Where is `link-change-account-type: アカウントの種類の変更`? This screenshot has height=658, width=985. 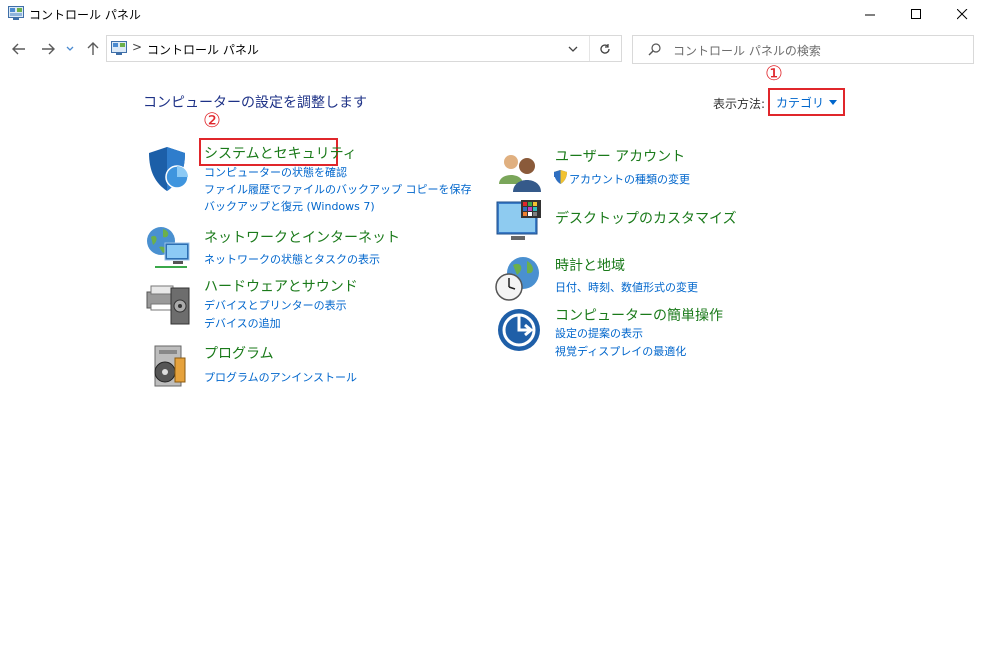 link-change-account-type: アカウントの種類の変更 is located at coordinates (629, 179).